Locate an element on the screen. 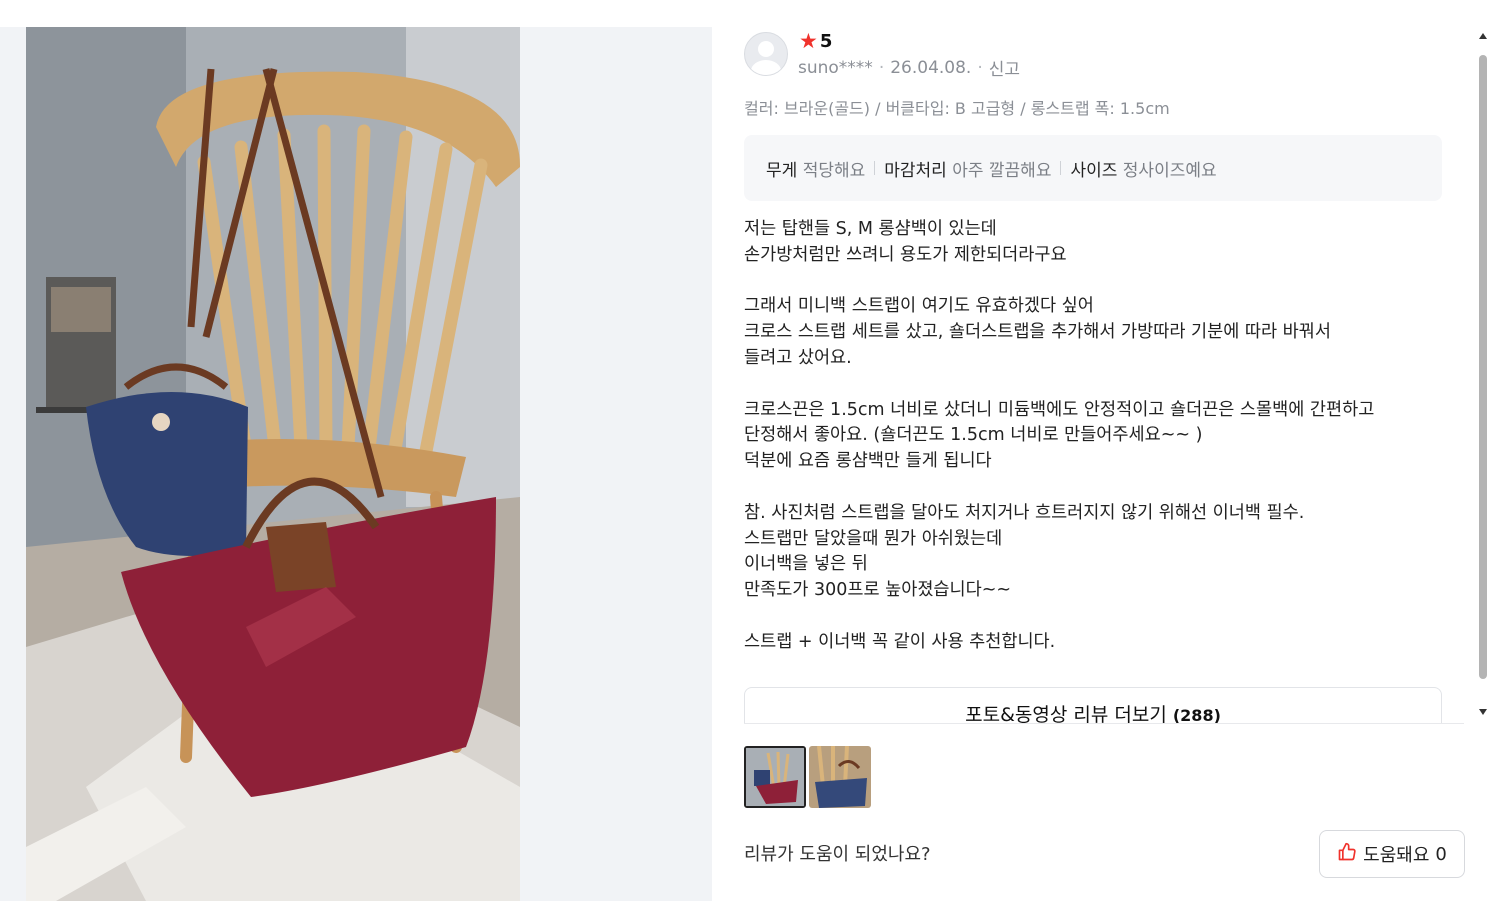  review-body-line: 스트랩만 달았을때 뭔가 아쉬웠는데 is located at coordinates (873, 538).